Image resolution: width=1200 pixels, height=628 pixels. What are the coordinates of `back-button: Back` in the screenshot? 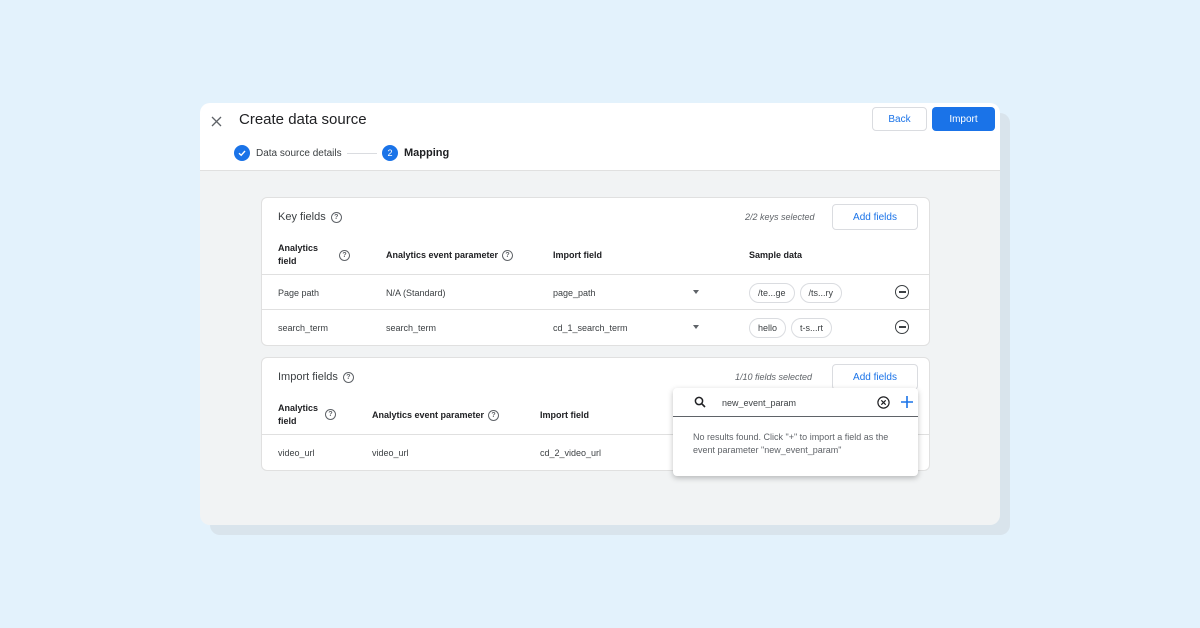 It's located at (899, 119).